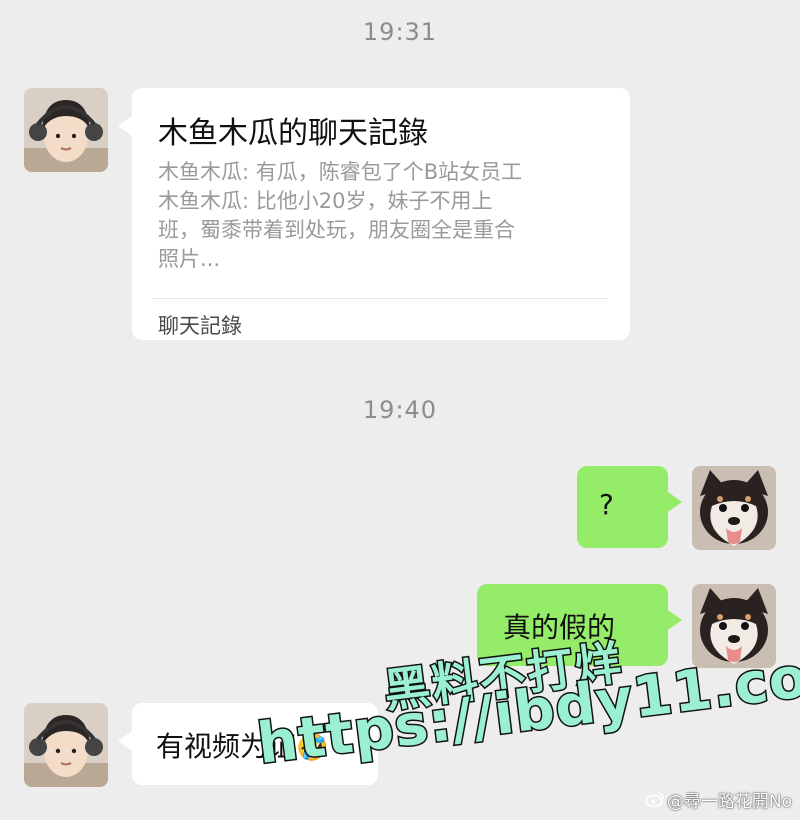 The image size is (800, 820). I want to click on weibo-icon, so click(655, 801).